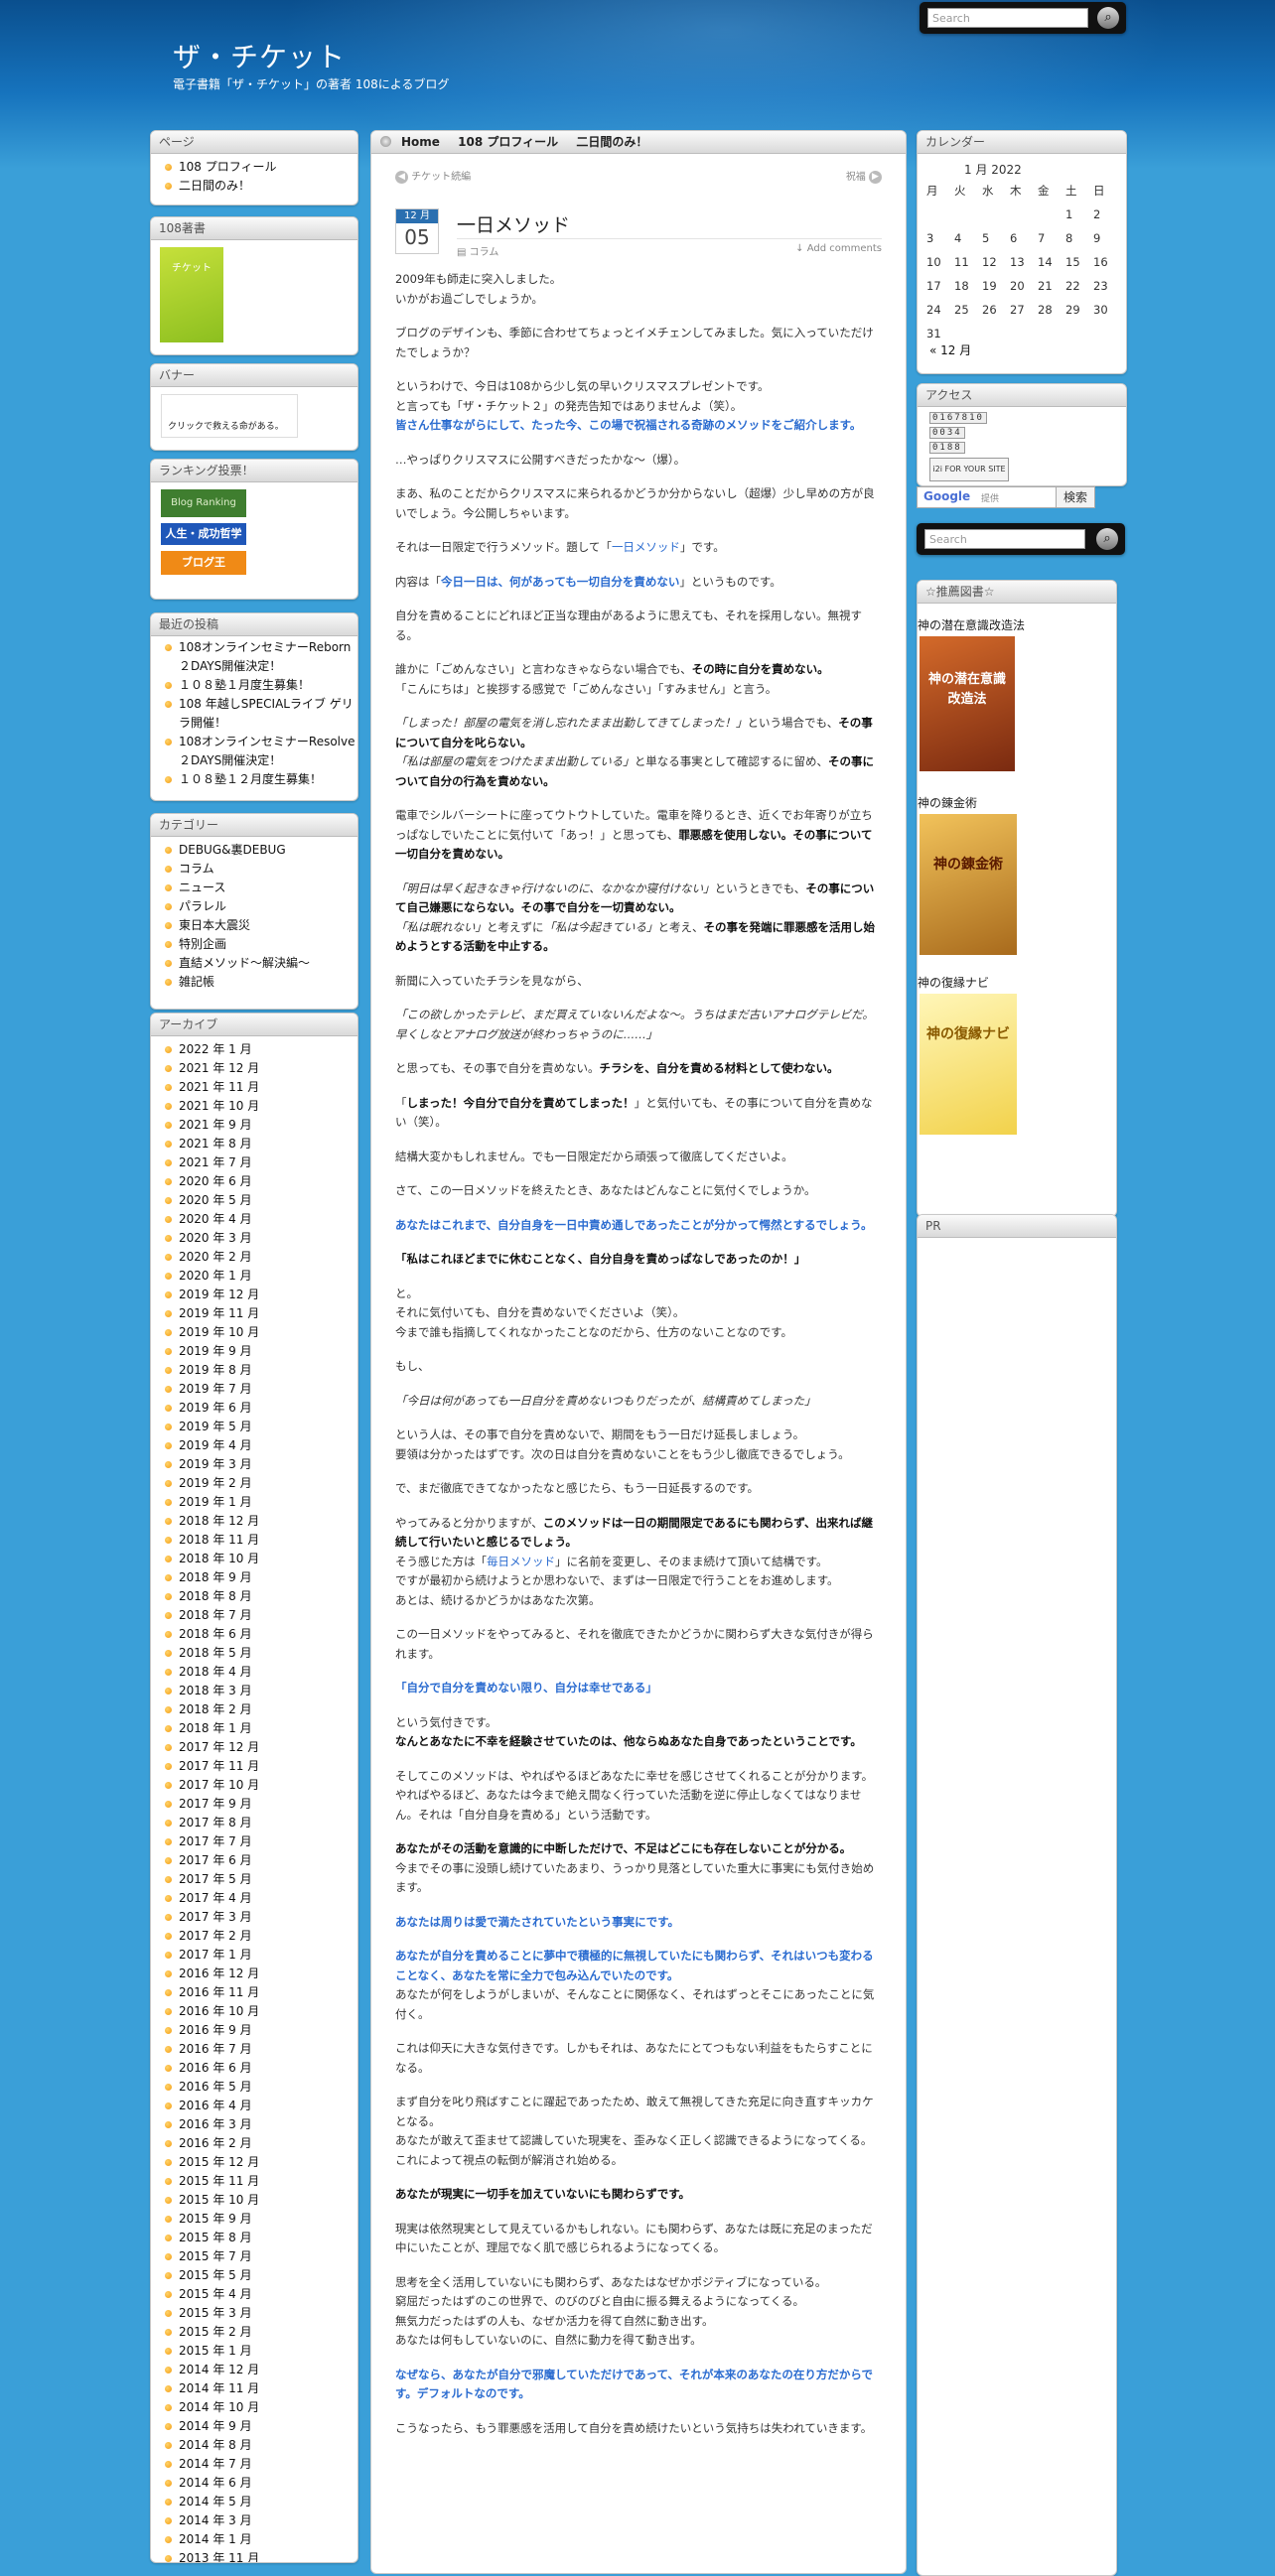 The image size is (1275, 2576). I want to click on archive-link: 2015 年 12 月, so click(258, 2162).